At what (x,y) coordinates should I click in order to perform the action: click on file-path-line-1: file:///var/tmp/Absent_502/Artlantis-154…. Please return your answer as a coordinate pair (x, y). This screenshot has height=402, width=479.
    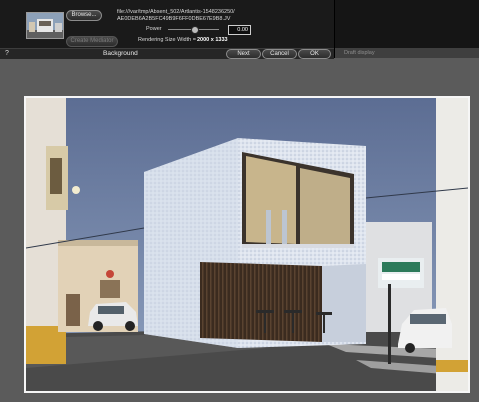
    Looking at the image, I should click on (176, 12).